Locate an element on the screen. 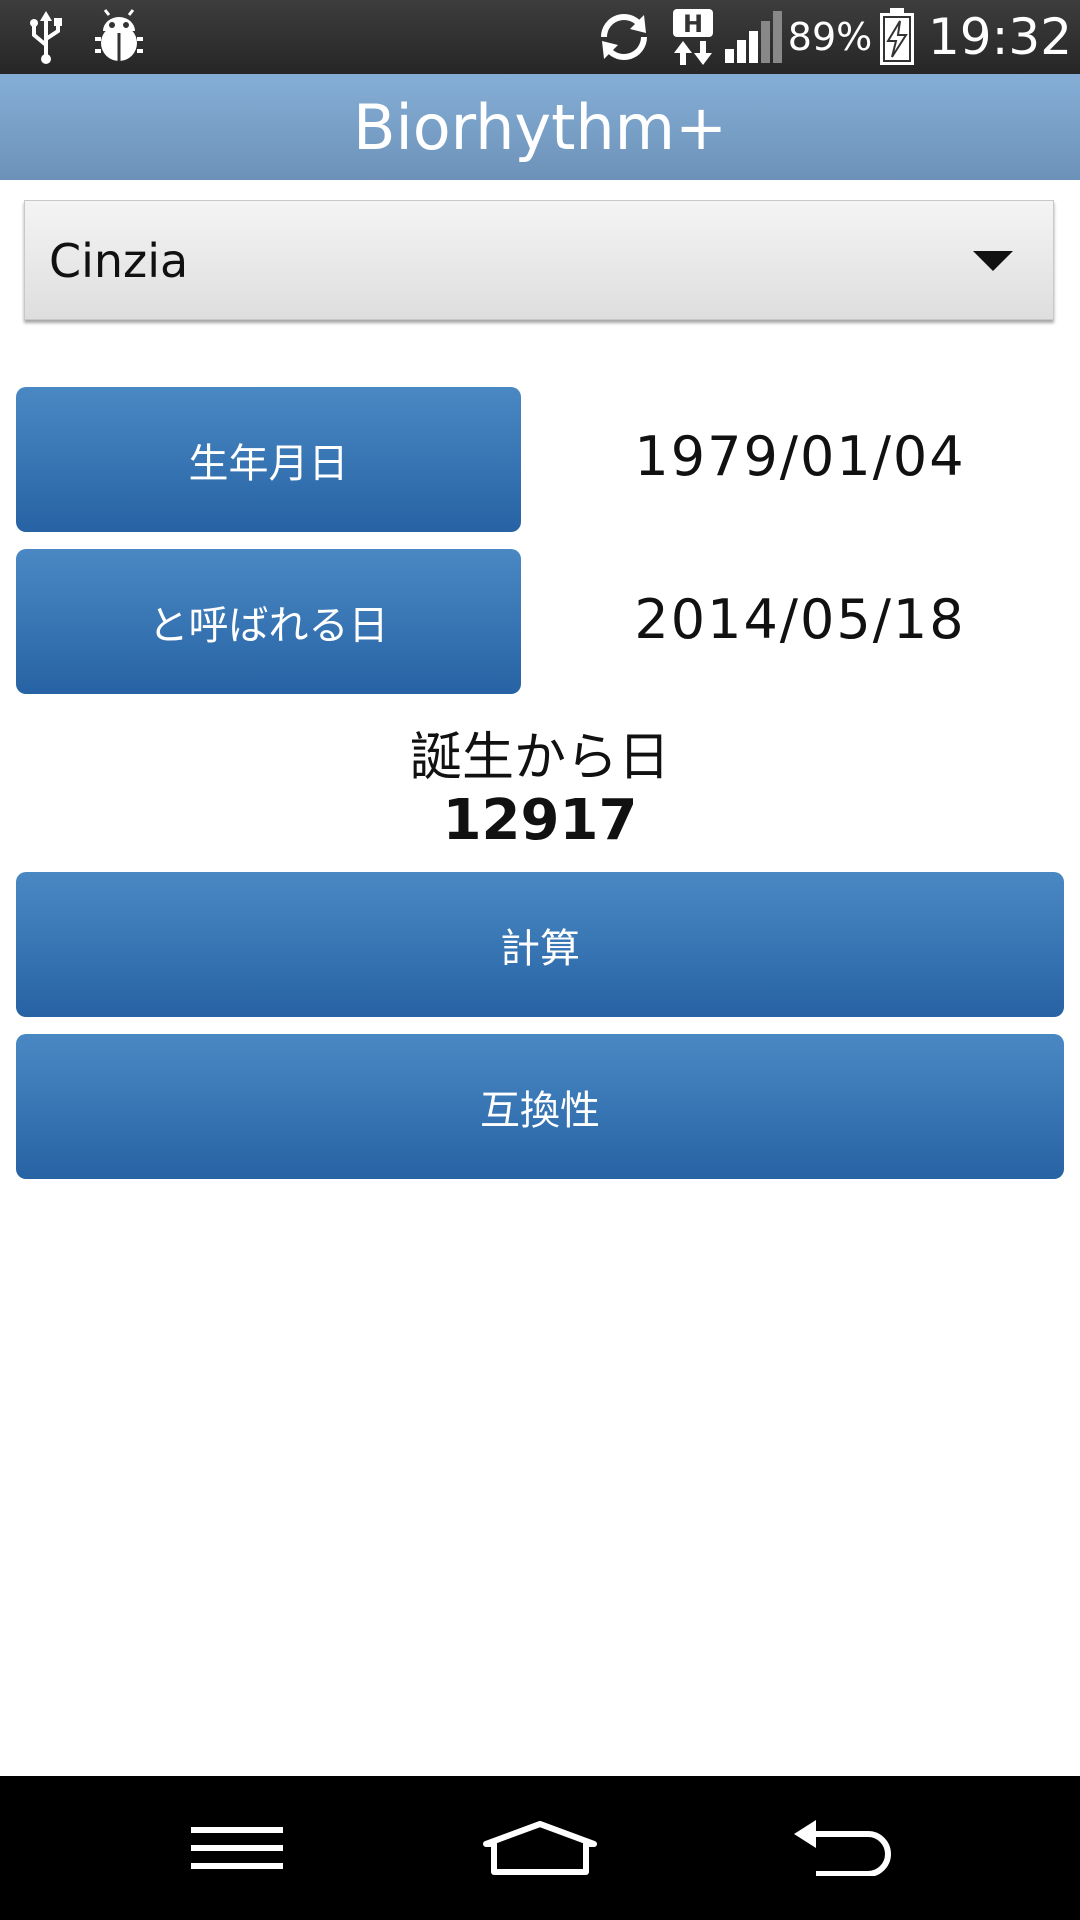  battery-charging-icon is located at coordinates (897, 37).